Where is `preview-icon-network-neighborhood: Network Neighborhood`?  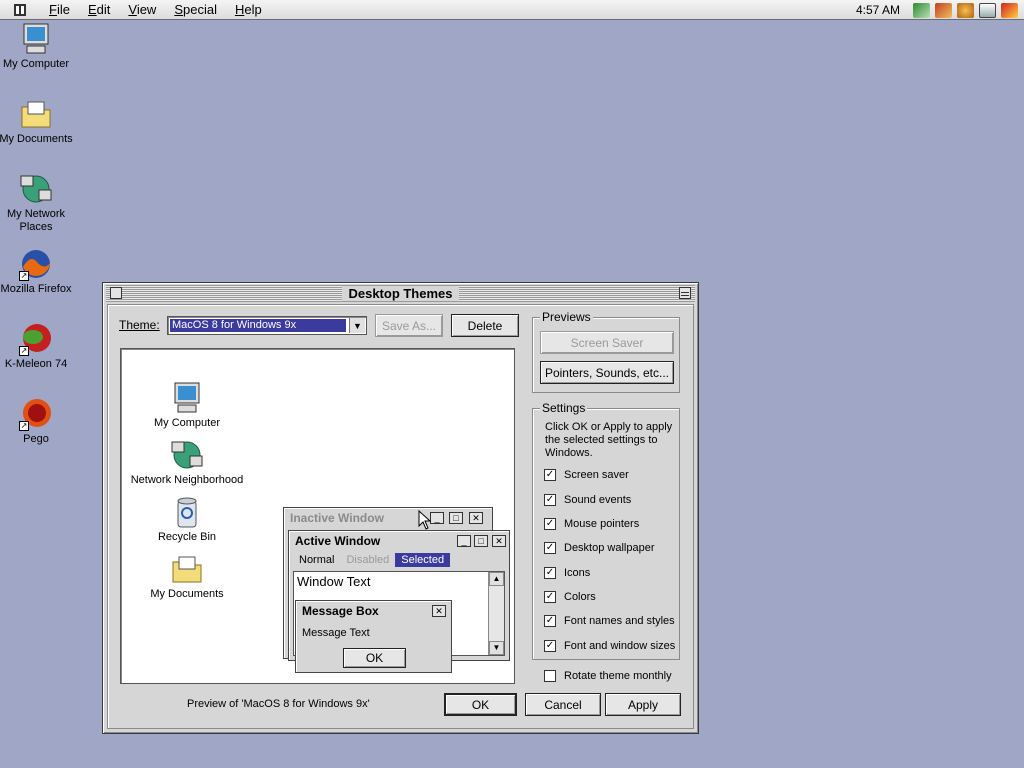 preview-icon-network-neighborhood: Network Neighborhood is located at coordinates (187, 462).